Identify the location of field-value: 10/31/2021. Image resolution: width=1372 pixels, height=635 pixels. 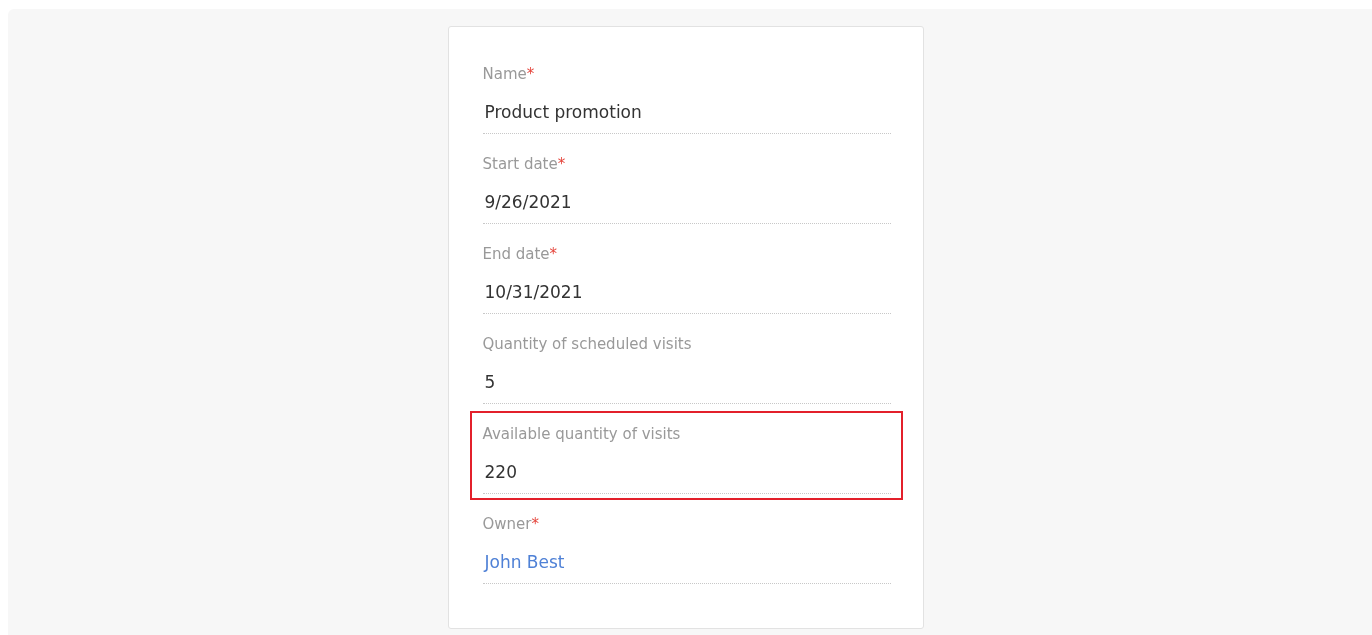
(686, 296).